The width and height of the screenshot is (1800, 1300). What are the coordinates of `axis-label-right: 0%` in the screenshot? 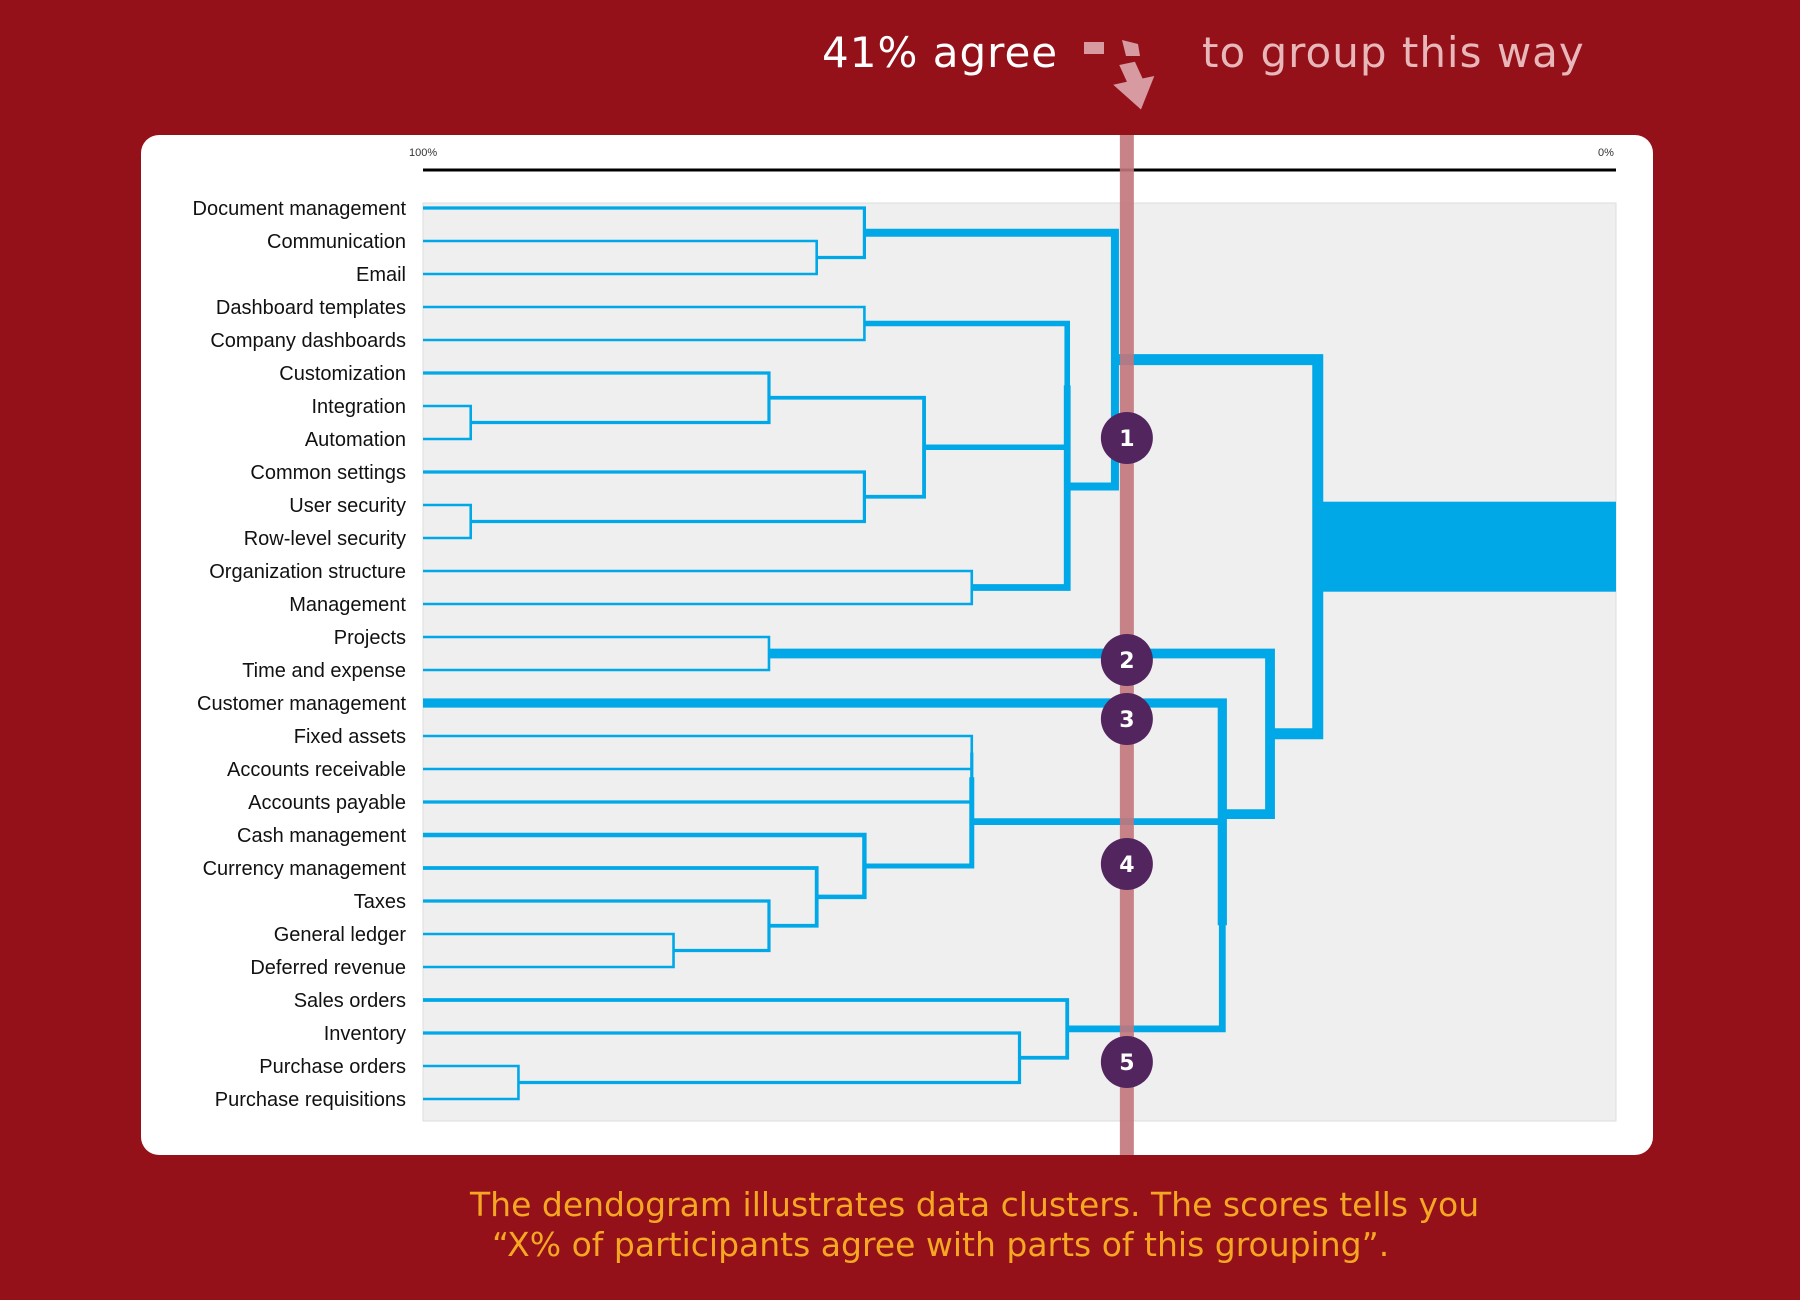 It's located at (1606, 153).